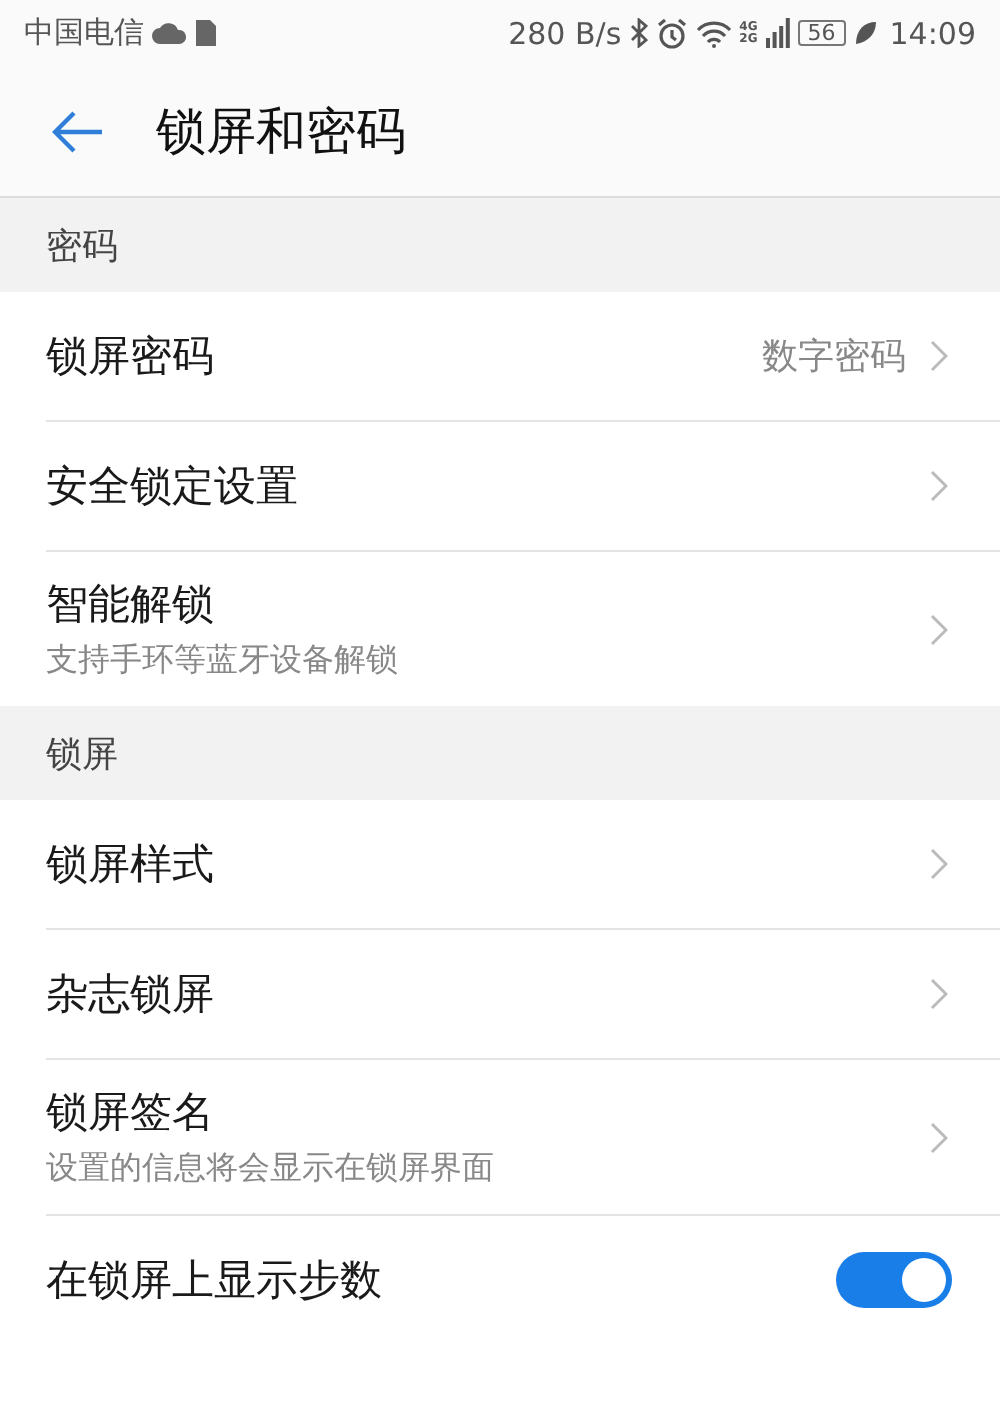 The width and height of the screenshot is (1000, 1422). I want to click on row-label: 安全锁定设置, so click(173, 487).